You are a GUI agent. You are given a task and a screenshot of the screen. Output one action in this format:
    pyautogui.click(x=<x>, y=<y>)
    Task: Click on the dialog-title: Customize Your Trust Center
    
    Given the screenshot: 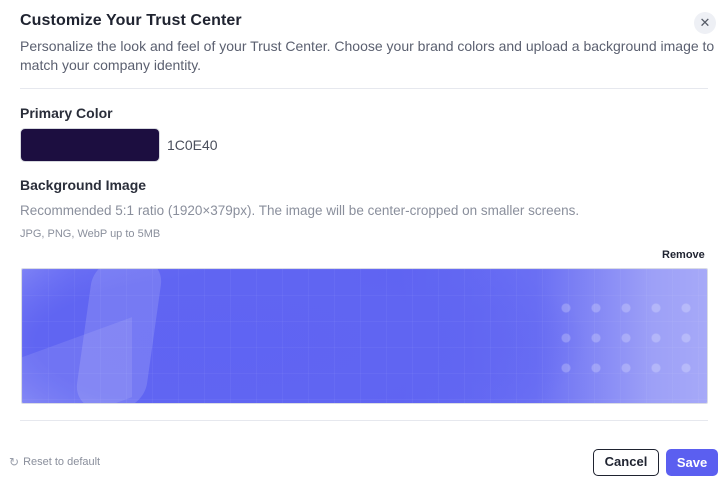 What is the action you would take?
    pyautogui.click(x=131, y=20)
    